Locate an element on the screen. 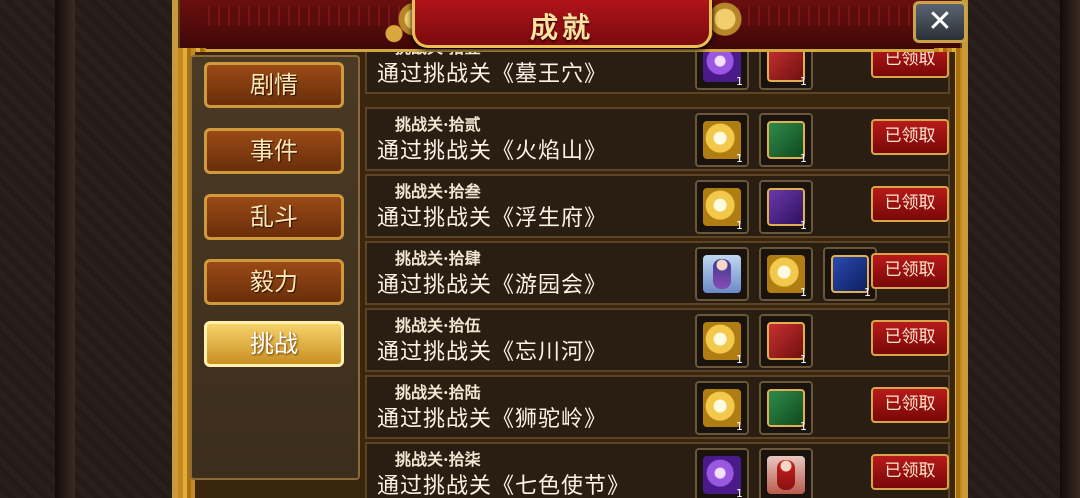 This screenshot has width=1080, height=498. achievement-title: 通过挑战关《七色使节》 is located at coordinates (504, 486).